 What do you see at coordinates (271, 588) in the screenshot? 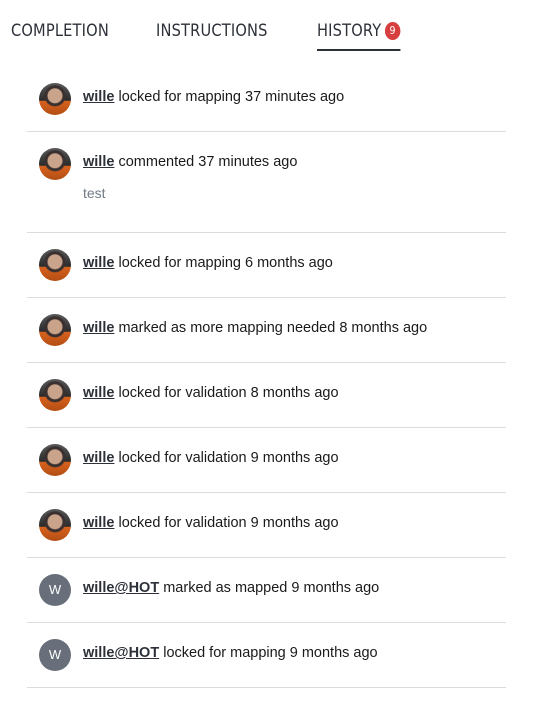
I see `history-action: marked as mapped 9 months ago` at bounding box center [271, 588].